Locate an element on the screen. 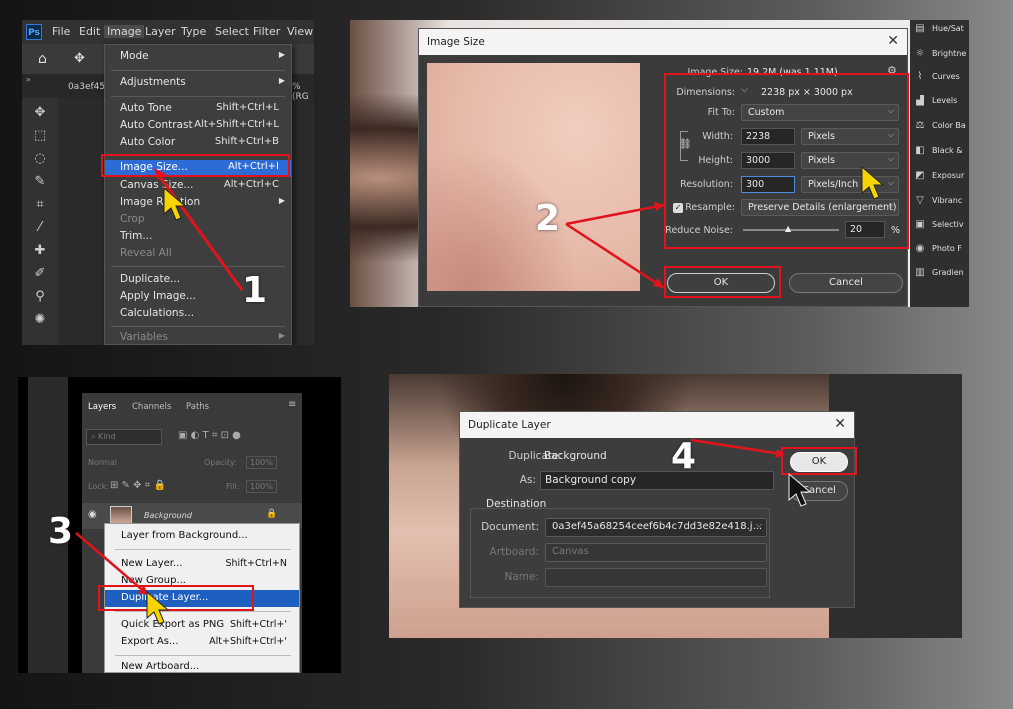  adjustment-hue-saturation: ▤ Hue/Sat is located at coordinates (941, 31).